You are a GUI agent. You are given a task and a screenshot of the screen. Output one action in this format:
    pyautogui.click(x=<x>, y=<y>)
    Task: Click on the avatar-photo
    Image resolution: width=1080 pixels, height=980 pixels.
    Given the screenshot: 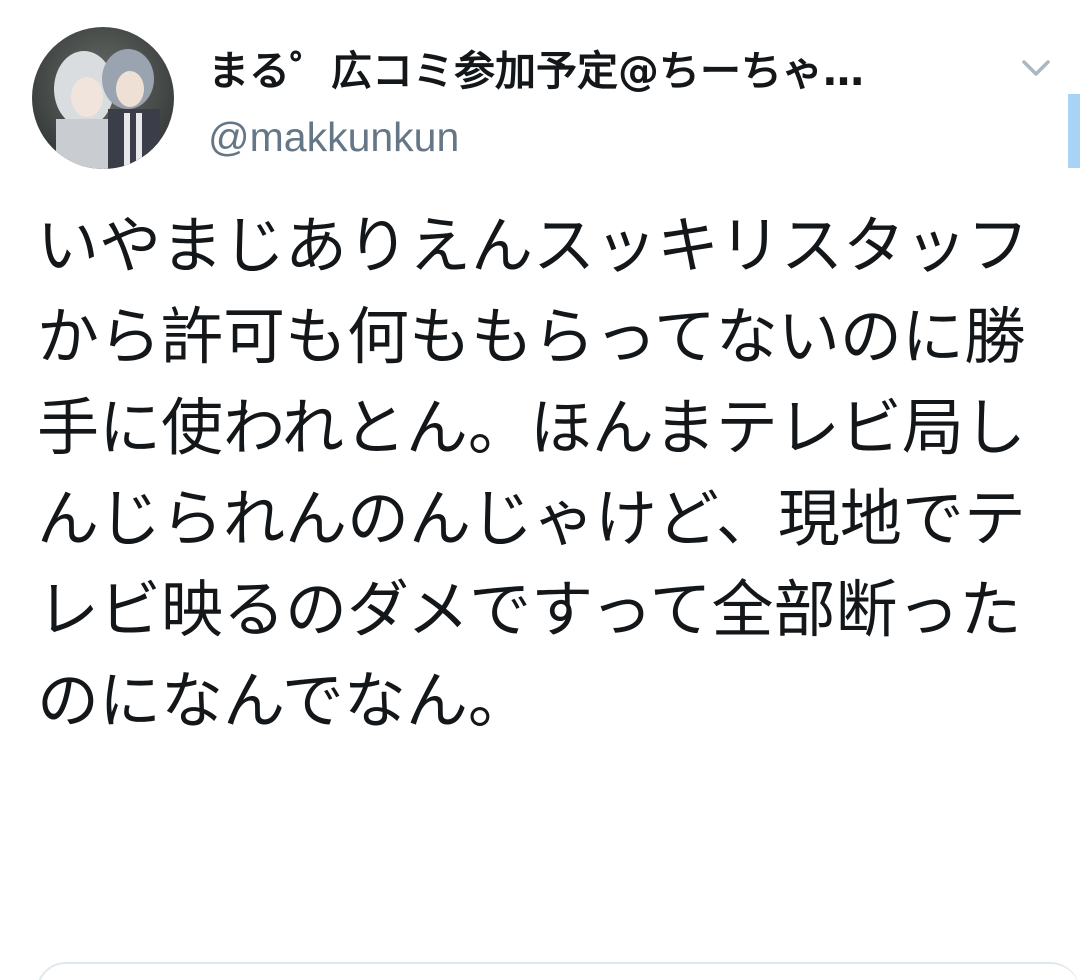 What is the action you would take?
    pyautogui.click(x=103, y=98)
    